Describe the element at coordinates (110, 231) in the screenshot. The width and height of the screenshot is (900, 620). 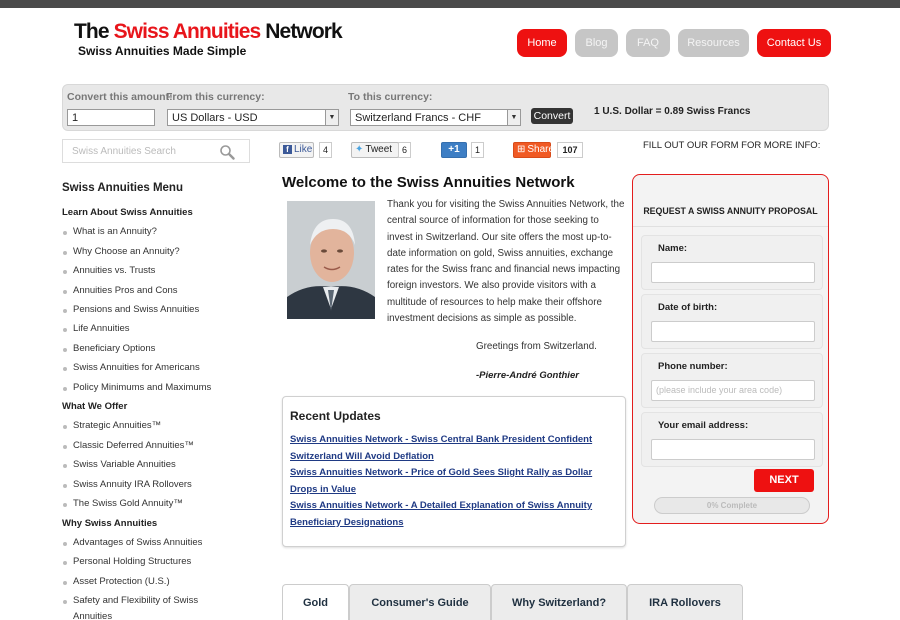
I see `sidebar-item: What is an Annuity?` at that location.